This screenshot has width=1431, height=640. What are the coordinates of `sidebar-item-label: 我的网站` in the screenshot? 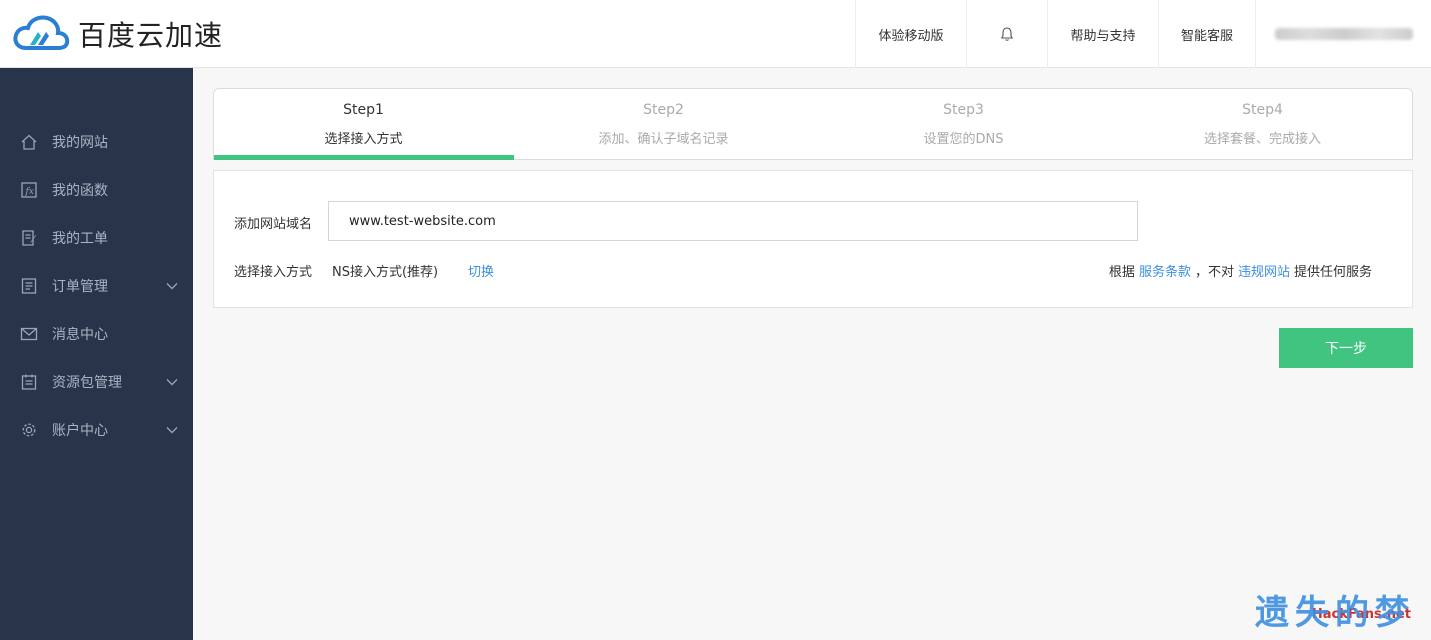 It's located at (80, 143).